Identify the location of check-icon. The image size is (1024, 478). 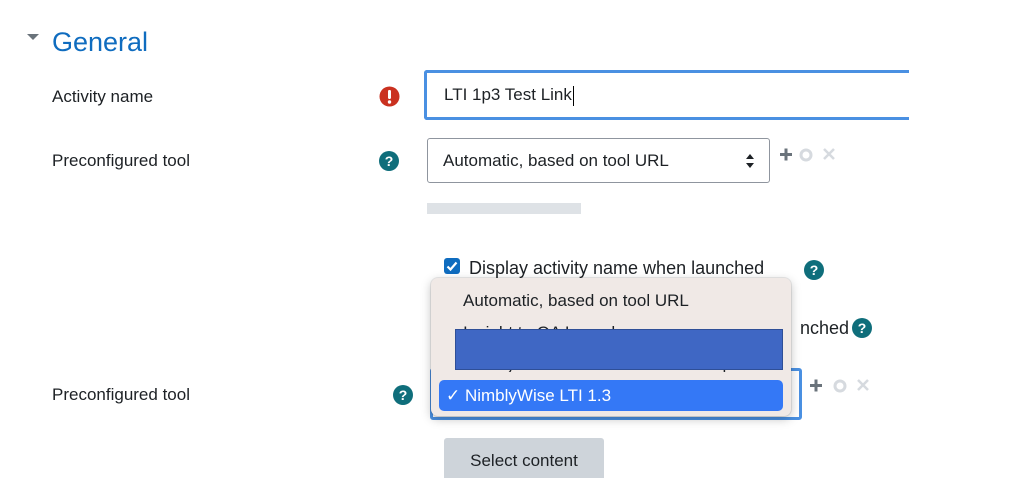
(452, 266).